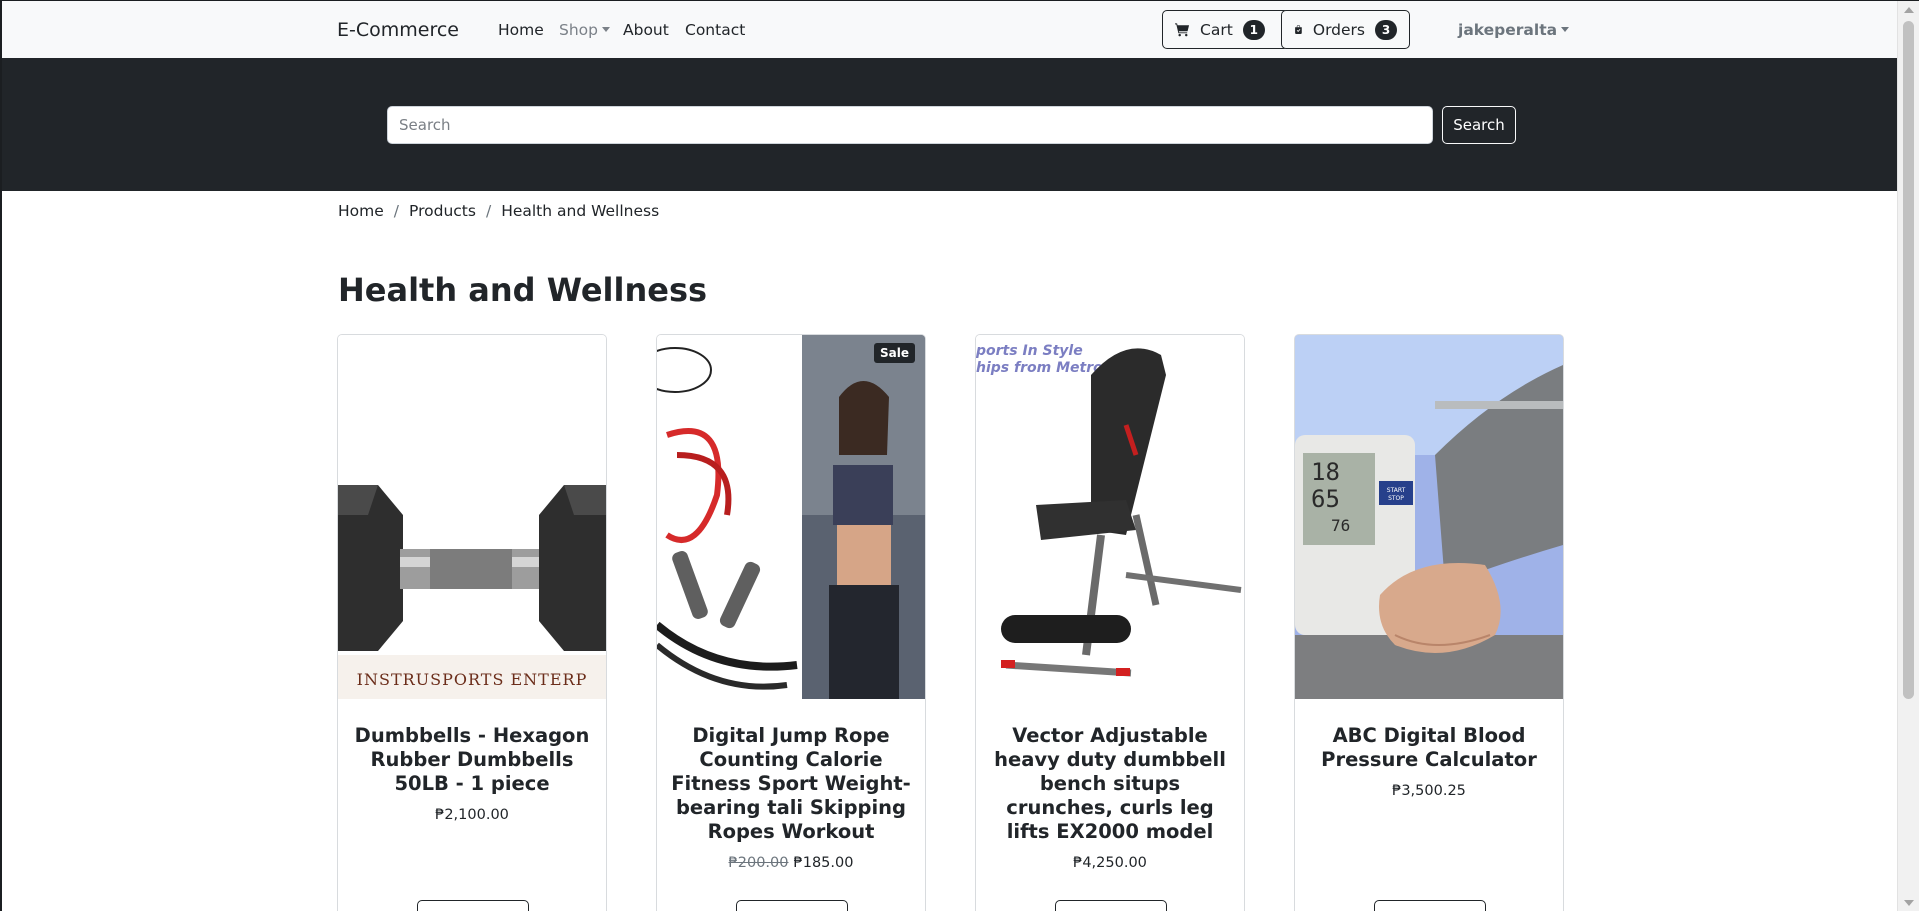 This screenshot has height=911, width=1919. I want to click on image-button-label: STOP, so click(1396, 498).